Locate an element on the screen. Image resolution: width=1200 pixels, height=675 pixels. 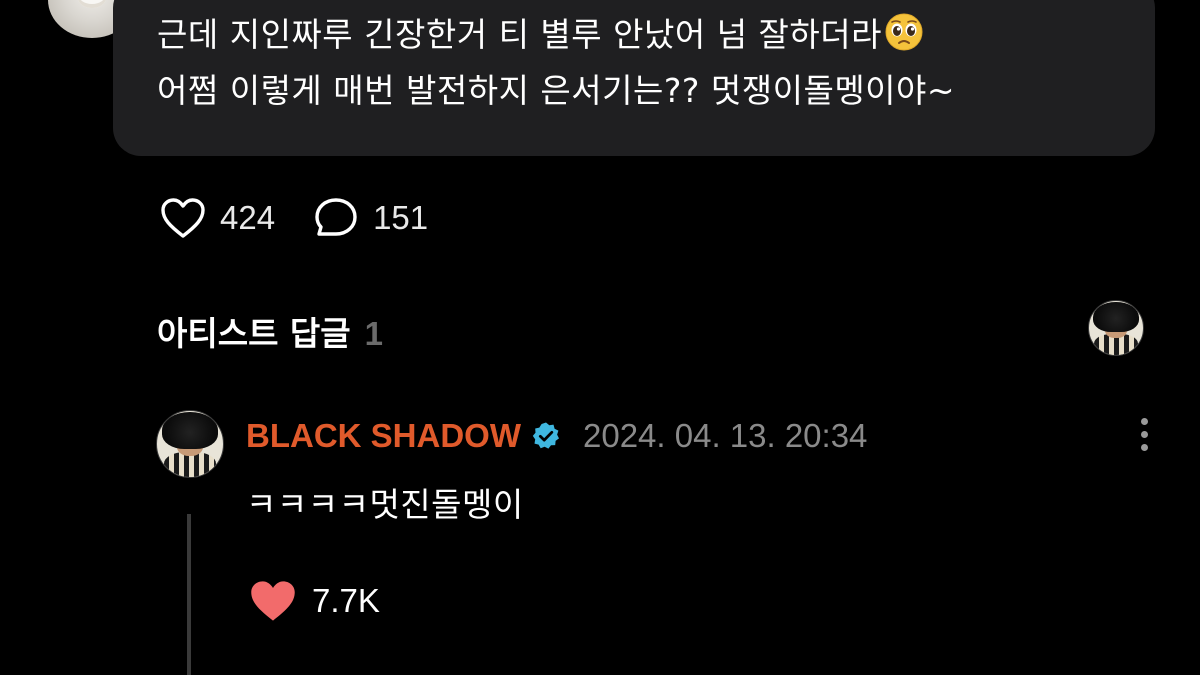
reply-text: ㅋㅋㅋㅋ멋진돌멩이 is located at coordinates (385, 504).